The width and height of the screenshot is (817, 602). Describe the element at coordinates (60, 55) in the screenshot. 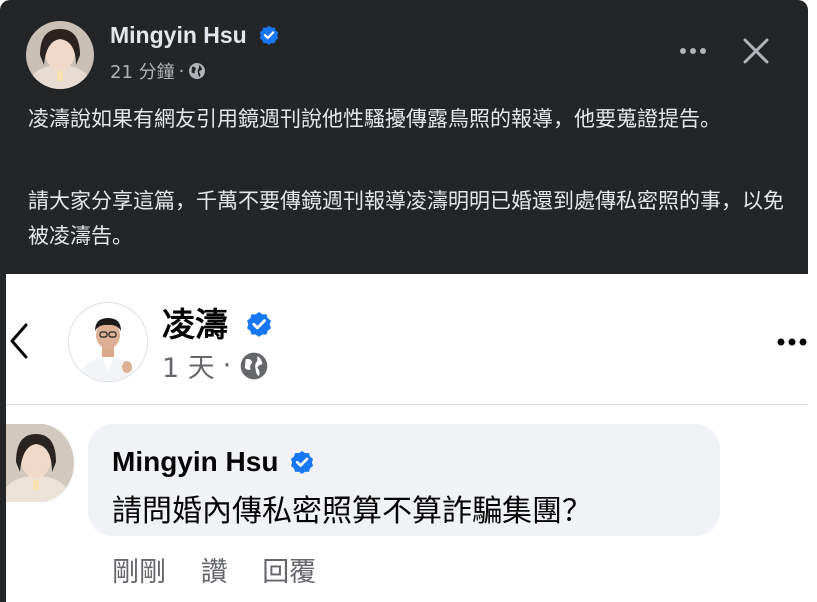

I see `author-avatar` at that location.